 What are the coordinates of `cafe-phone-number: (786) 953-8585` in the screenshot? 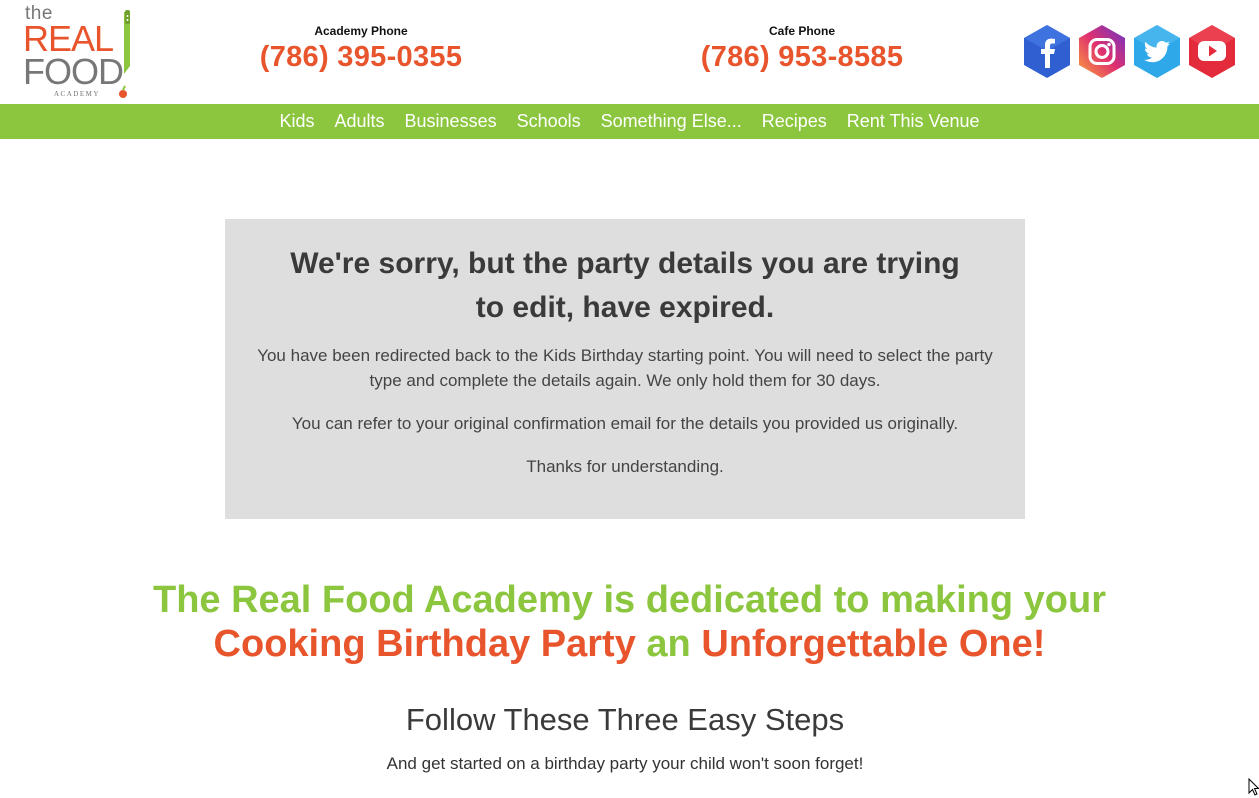 It's located at (802, 57).